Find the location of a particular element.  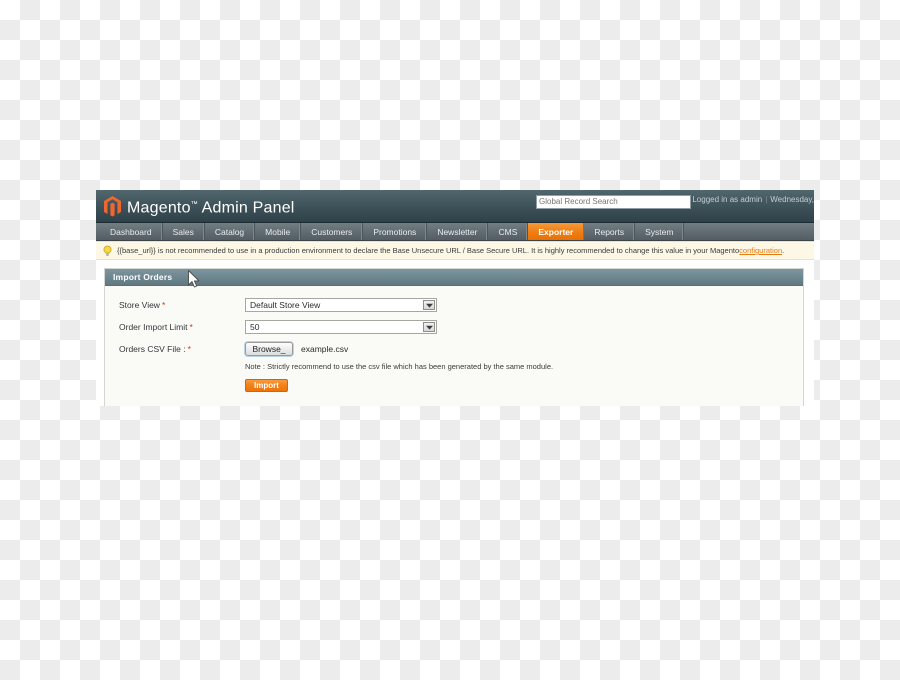

nav-item-cms: CMS is located at coordinates (508, 231).